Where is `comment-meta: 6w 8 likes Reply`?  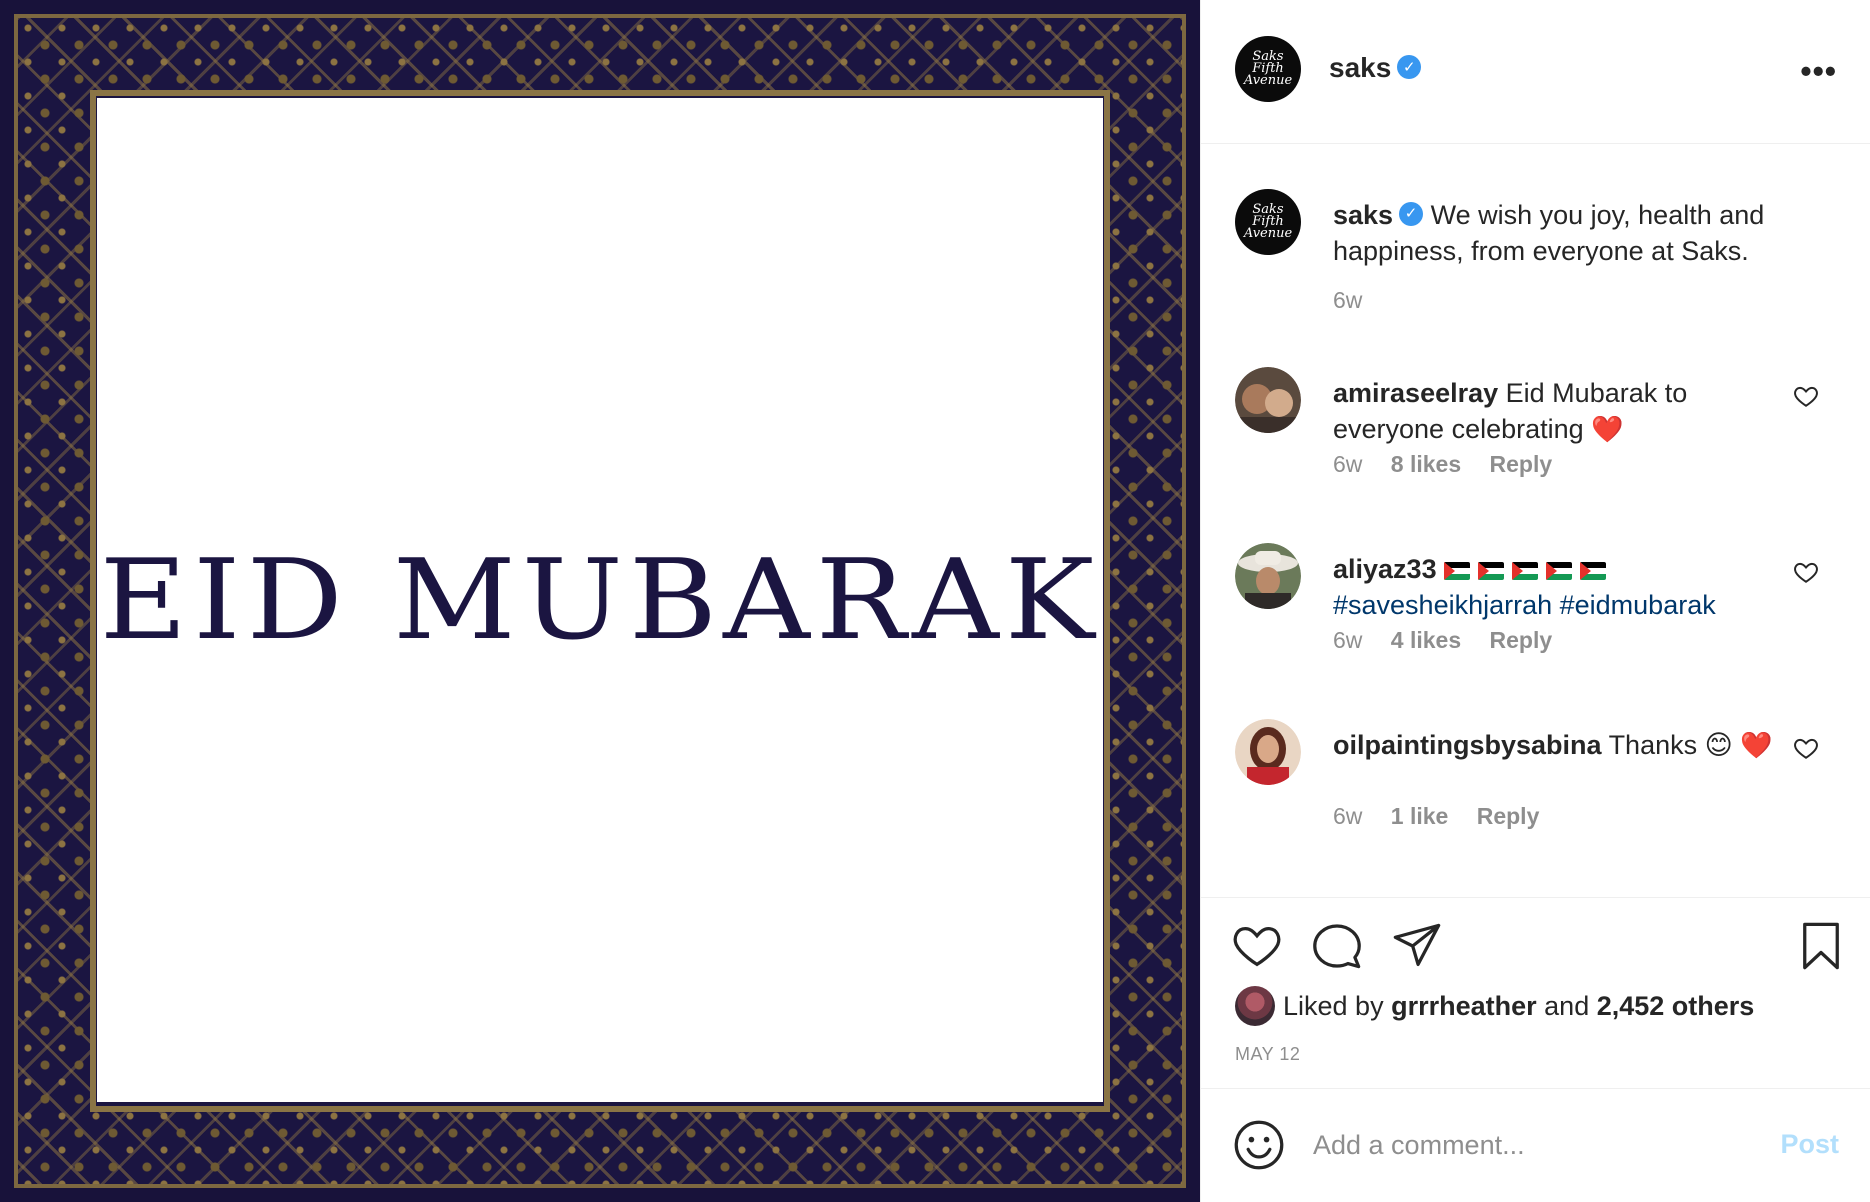
comment-meta: 6w 8 likes Reply is located at coordinates (1453, 464).